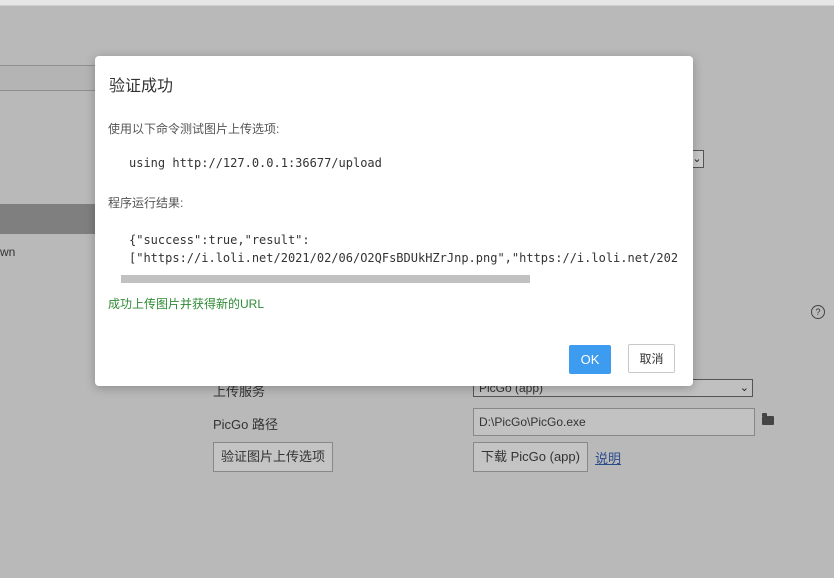  Describe the element at coordinates (590, 359) in the screenshot. I see `ok-button: OK` at that location.